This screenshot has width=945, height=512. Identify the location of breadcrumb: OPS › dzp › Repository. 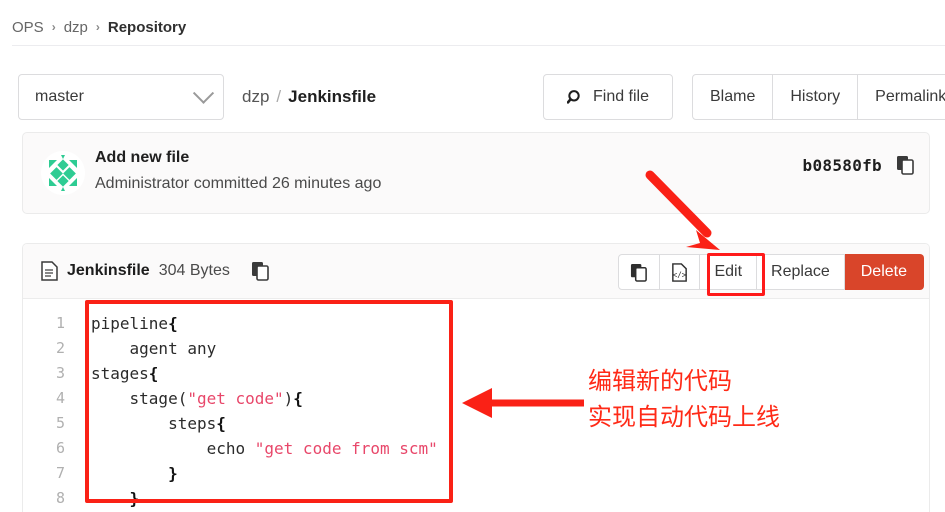
(99, 27).